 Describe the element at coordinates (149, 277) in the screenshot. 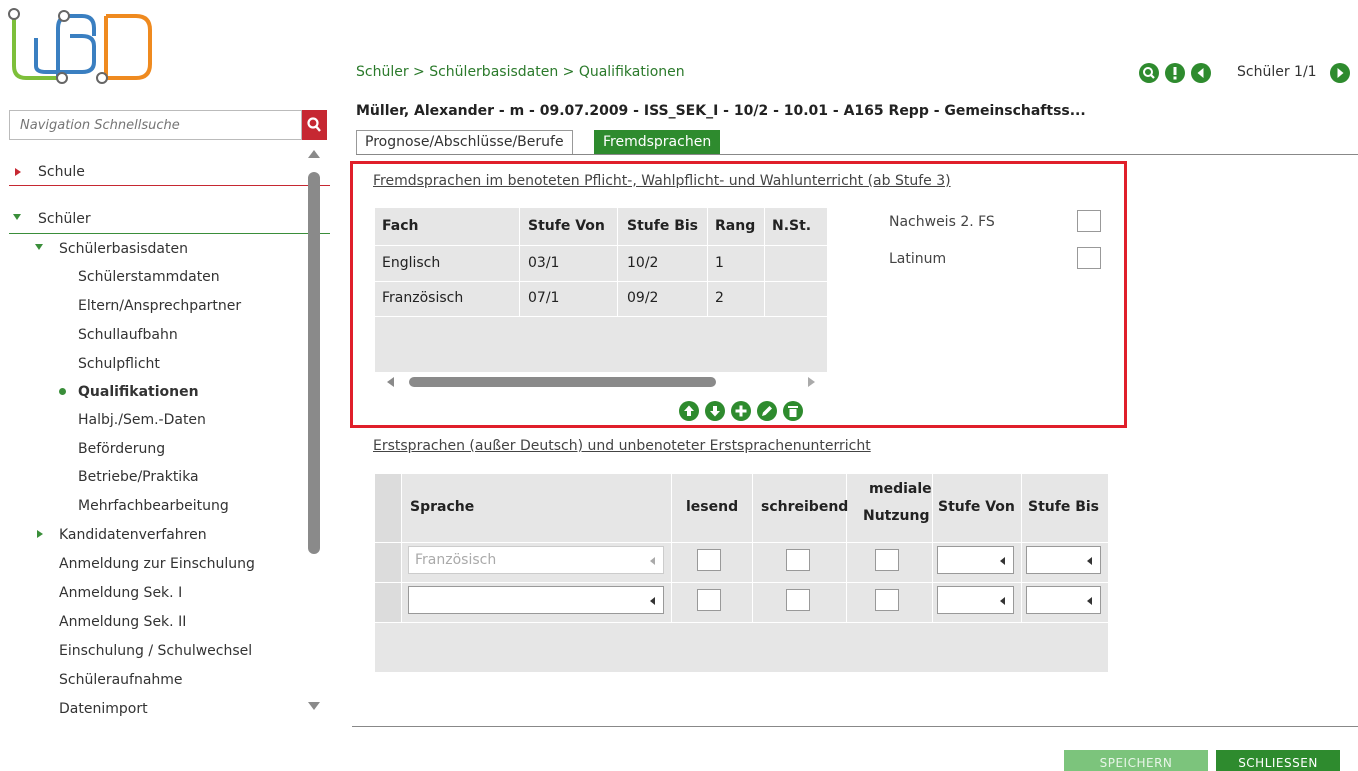

I see `nav-item-schuelerstammdaten: Schülerstammdaten` at that location.